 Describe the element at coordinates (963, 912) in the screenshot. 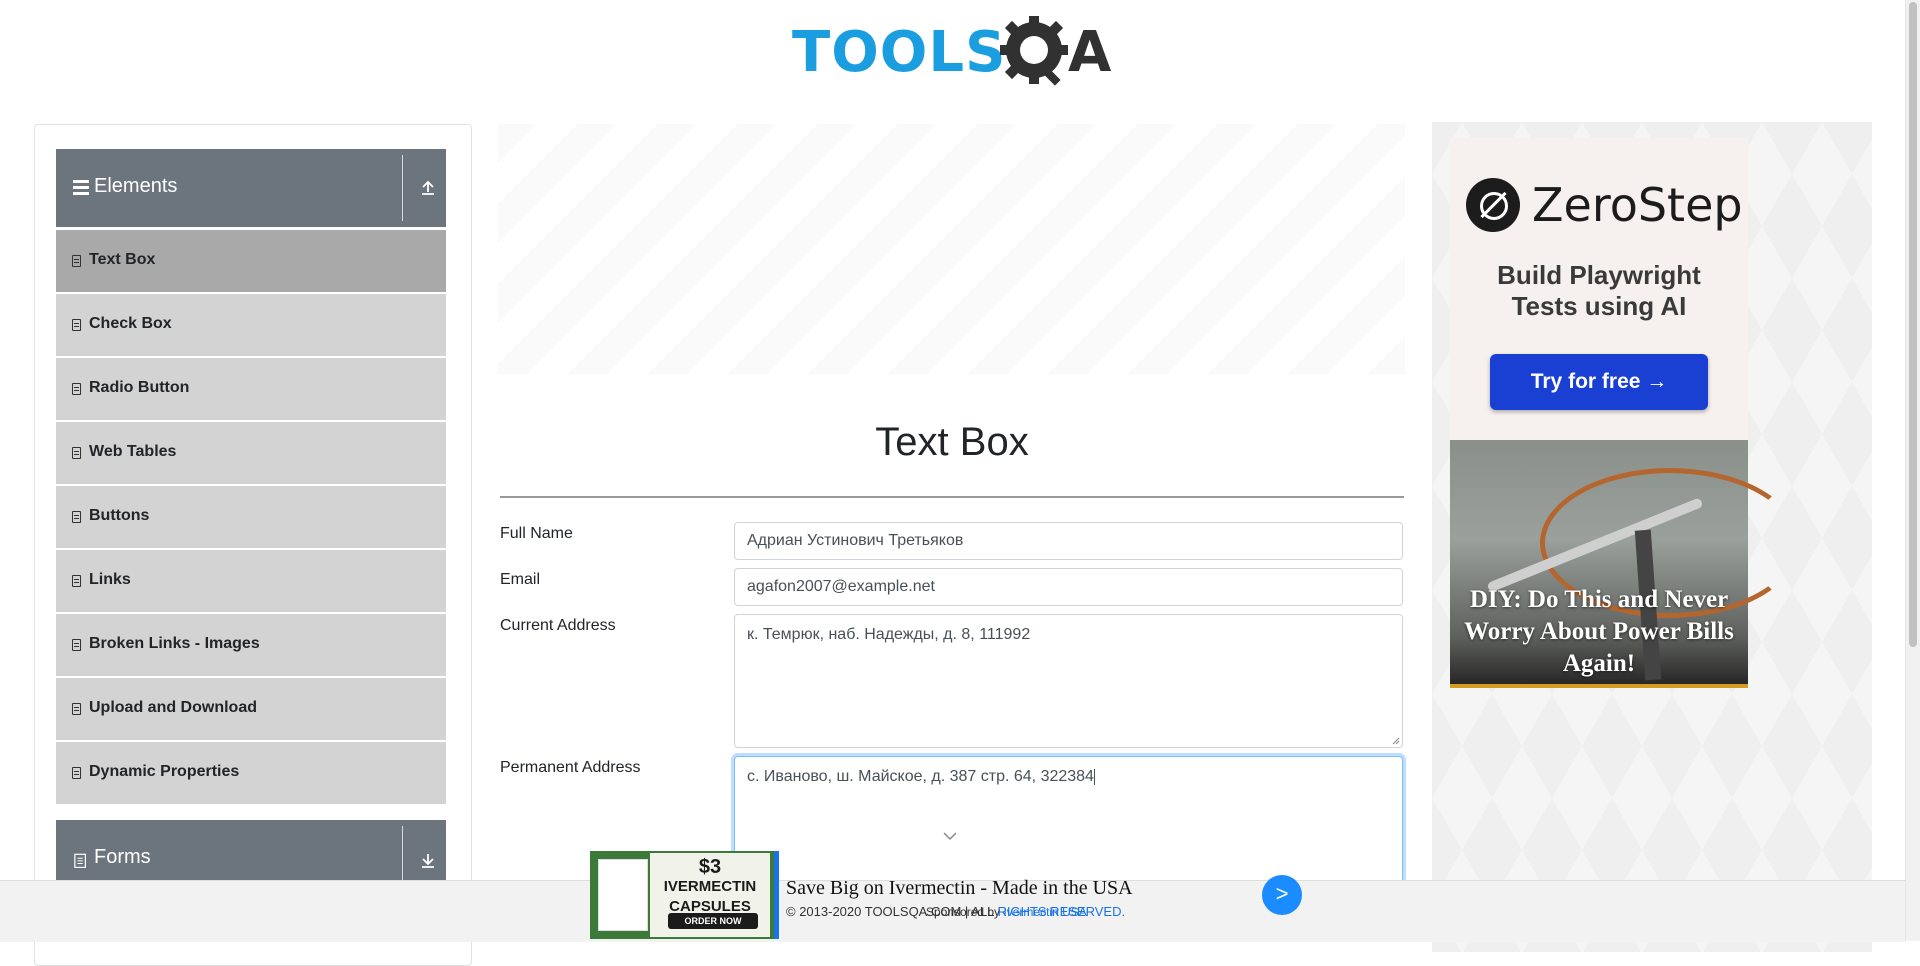

I see `ad-sponsor-label: Sponsored by` at that location.